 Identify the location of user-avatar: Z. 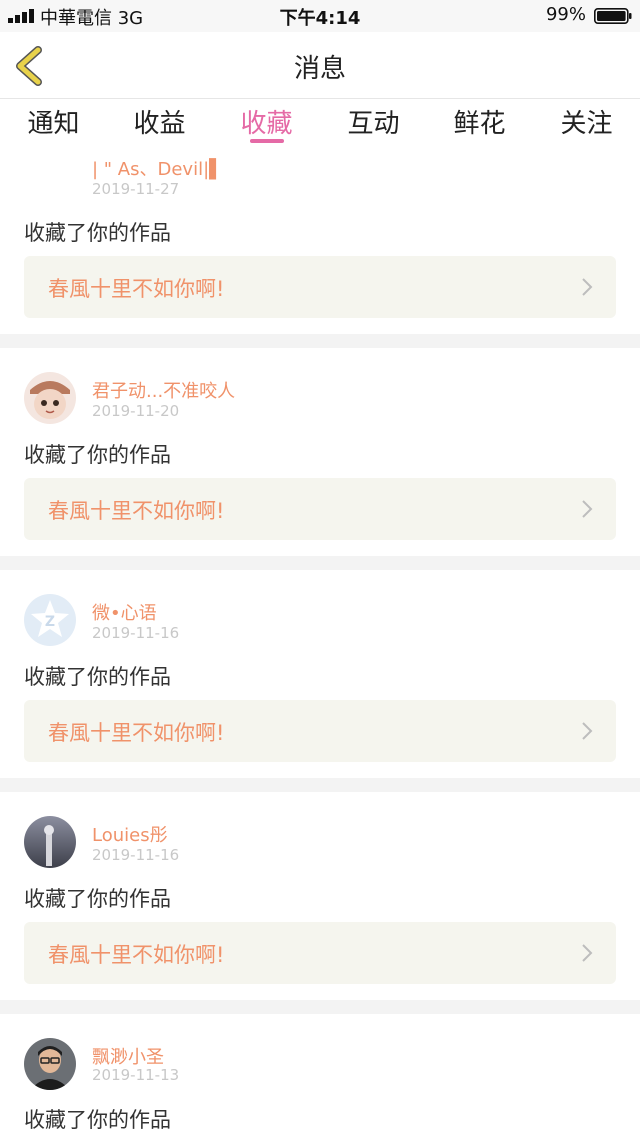
(50, 620).